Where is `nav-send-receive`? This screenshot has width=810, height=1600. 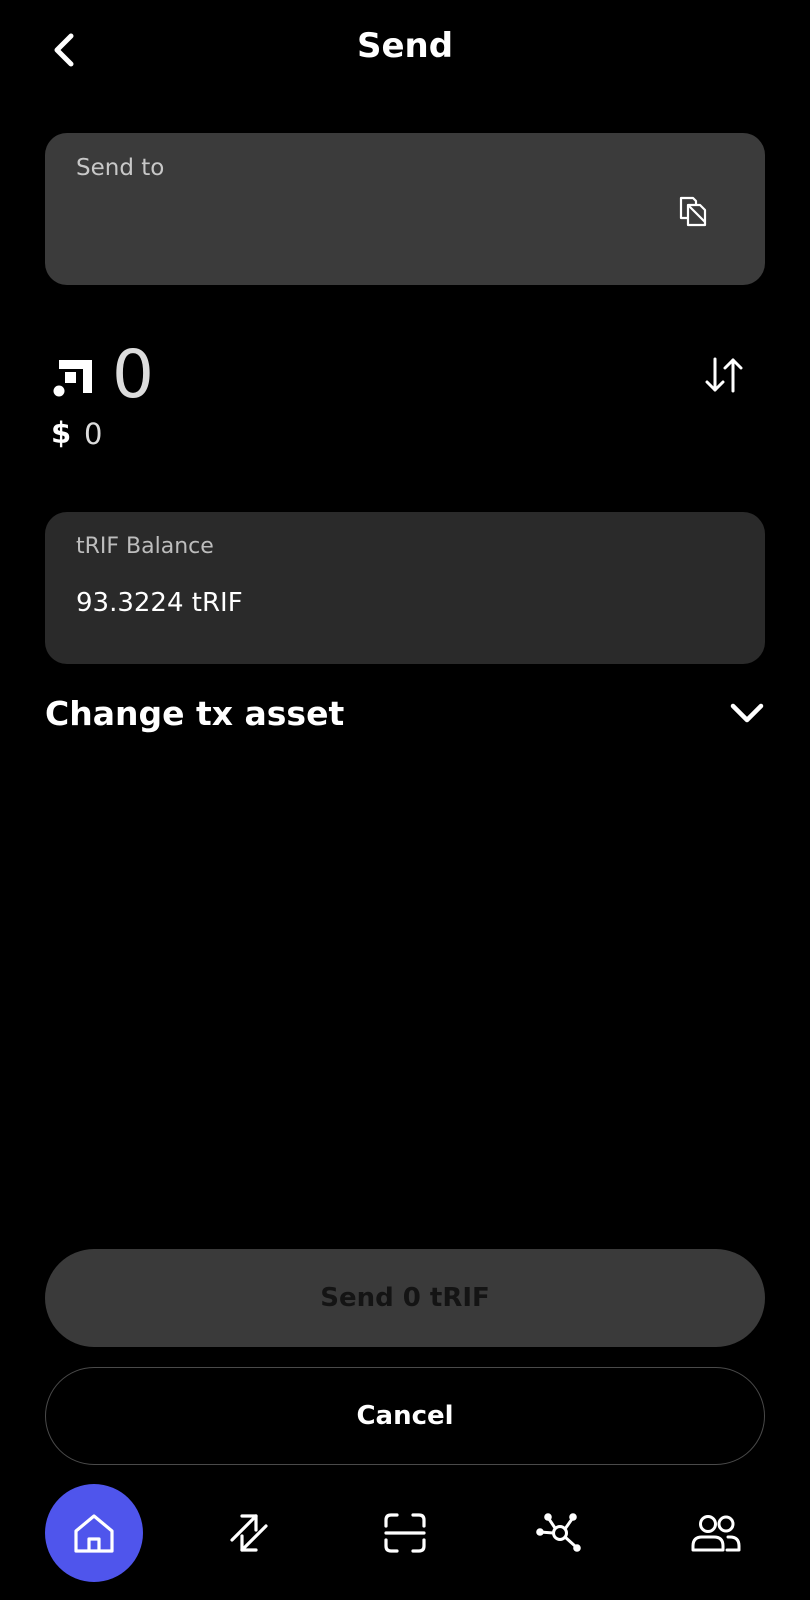 nav-send-receive is located at coordinates (249, 1533).